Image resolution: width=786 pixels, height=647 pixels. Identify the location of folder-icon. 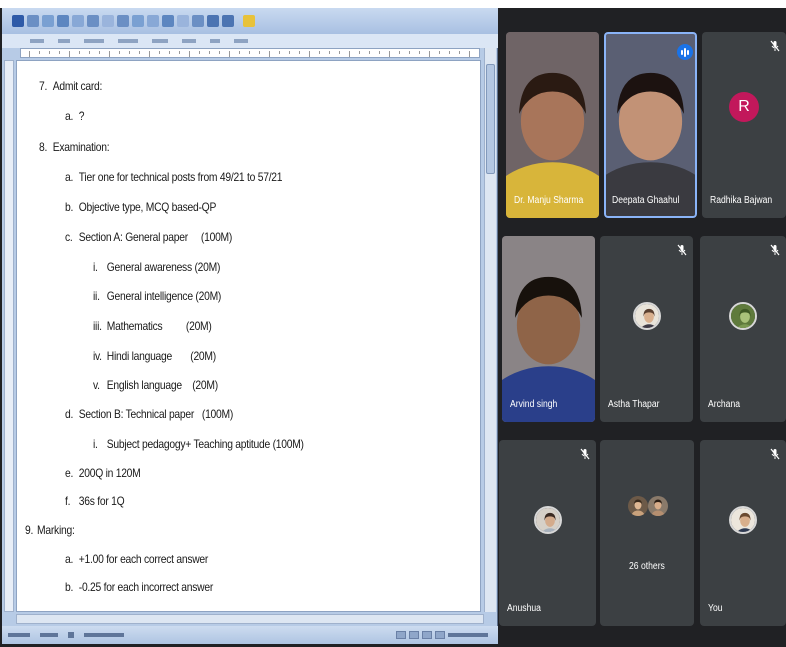
(249, 21).